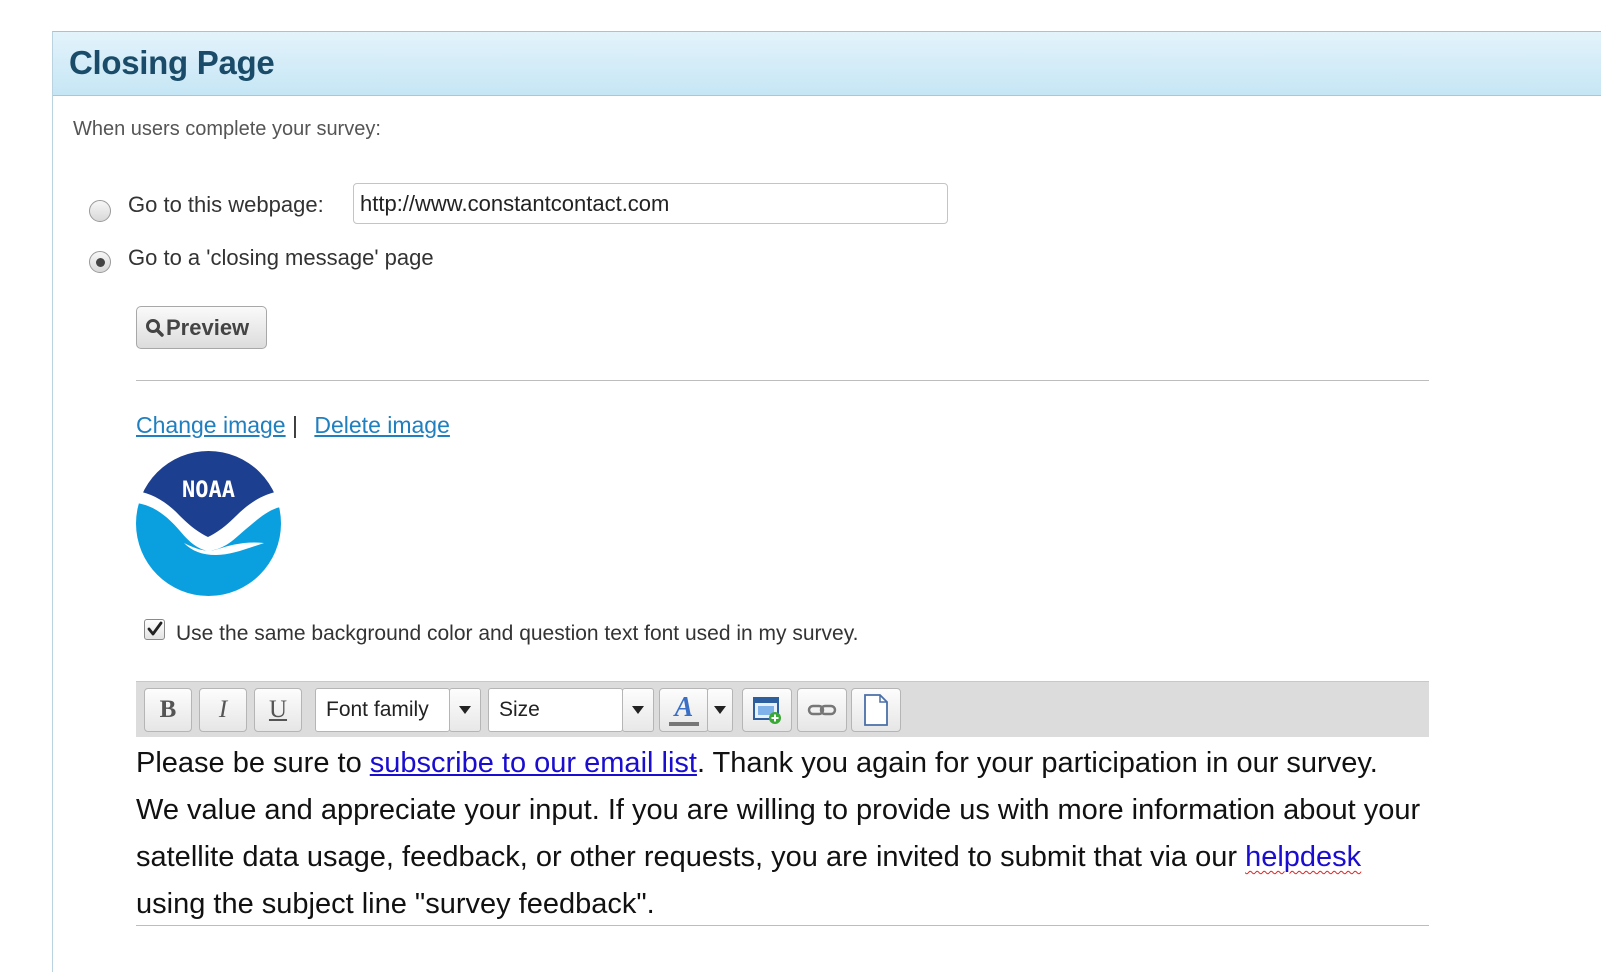  I want to click on font-family-select: Font family, so click(382, 710).